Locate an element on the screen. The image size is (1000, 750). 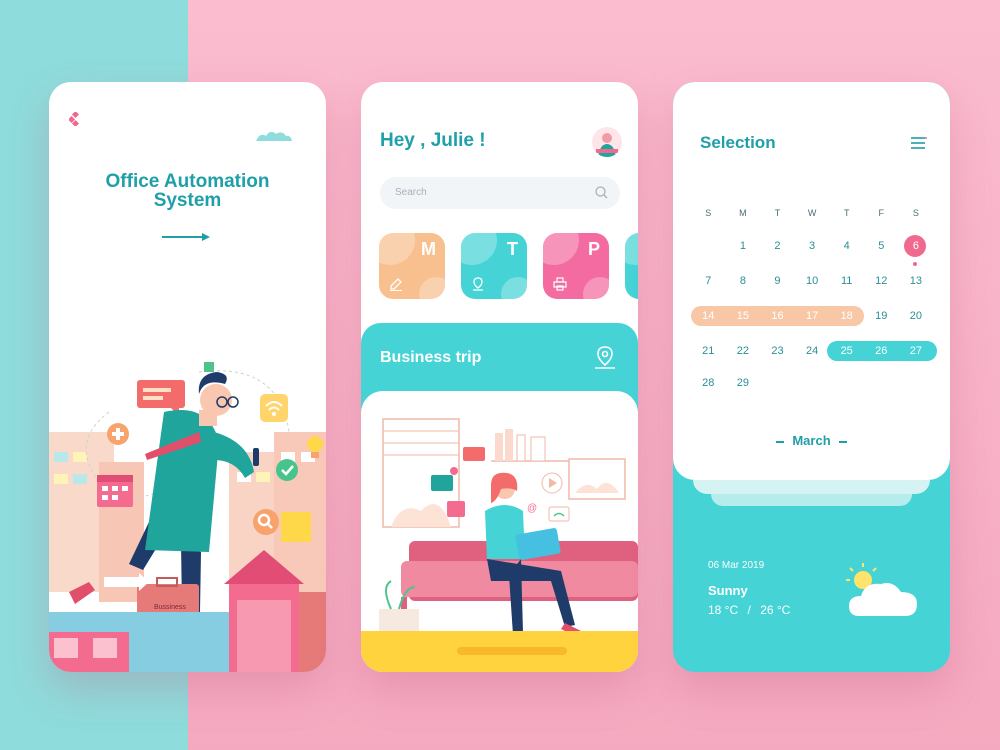
greeting-title: Hey , Julie ! is located at coordinates (433, 140).